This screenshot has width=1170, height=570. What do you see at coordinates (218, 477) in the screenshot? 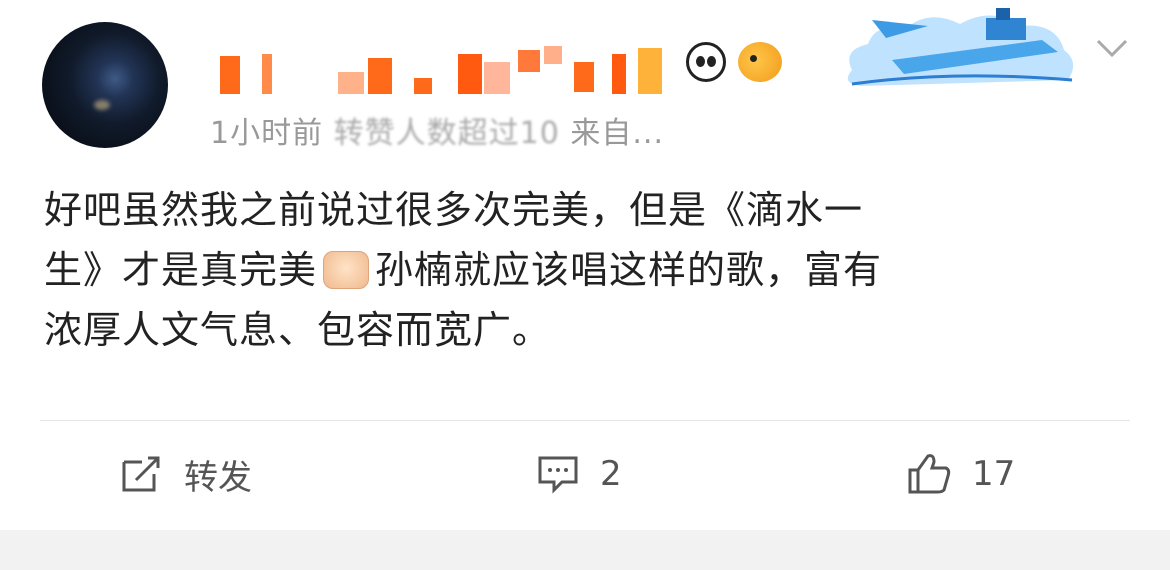
I see `repost-label: 转发` at bounding box center [218, 477].